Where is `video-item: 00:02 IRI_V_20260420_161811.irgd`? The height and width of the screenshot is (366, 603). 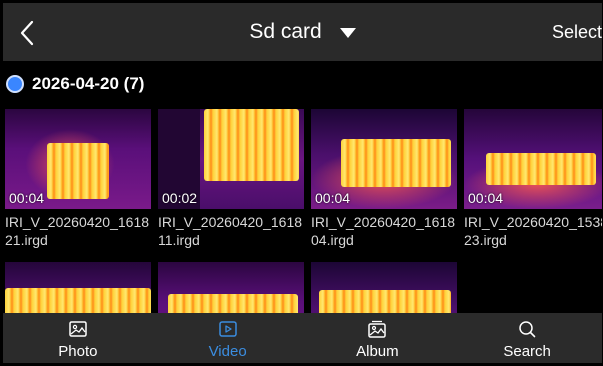
video-item: 00:02 IRI_V_20260420_161811.irgd is located at coordinates (231, 179).